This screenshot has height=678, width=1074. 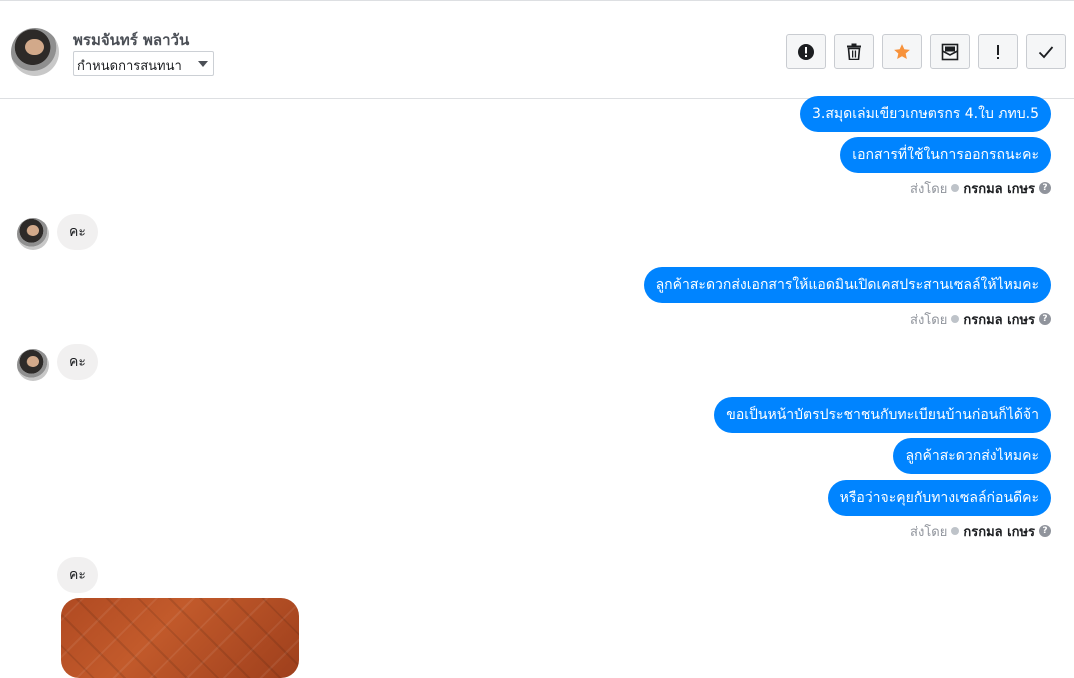 I want to click on star-icon, so click(x=902, y=51).